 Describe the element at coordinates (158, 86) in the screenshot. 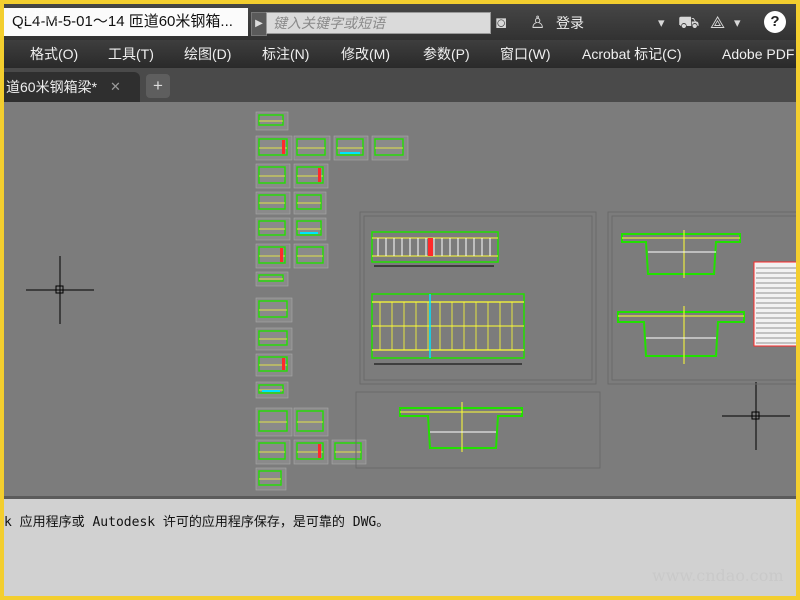

I see `add-tab-button: +` at that location.